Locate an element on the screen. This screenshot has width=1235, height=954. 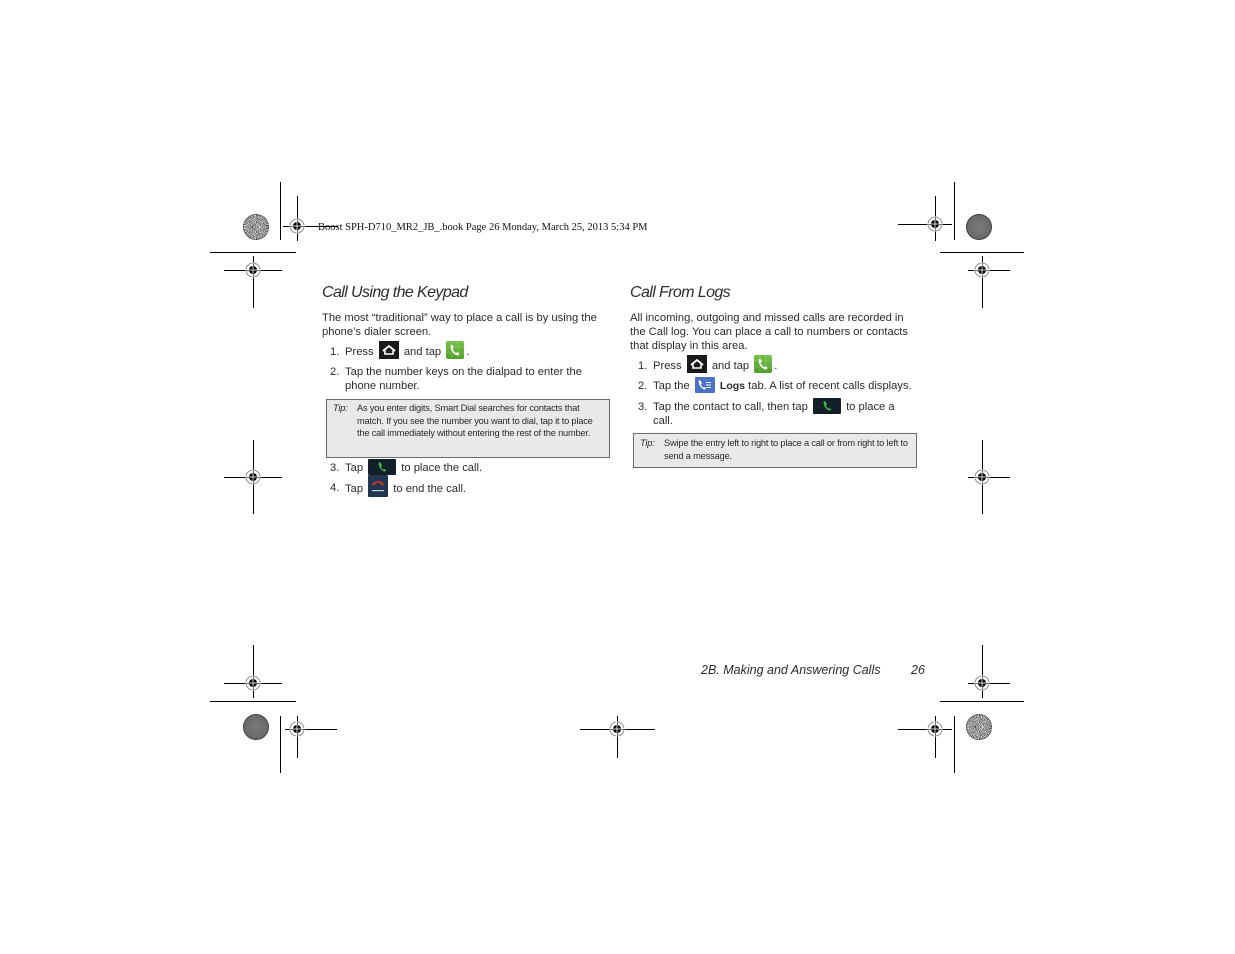
step-text: tab. A list of recent calls displays. is located at coordinates (830, 386).